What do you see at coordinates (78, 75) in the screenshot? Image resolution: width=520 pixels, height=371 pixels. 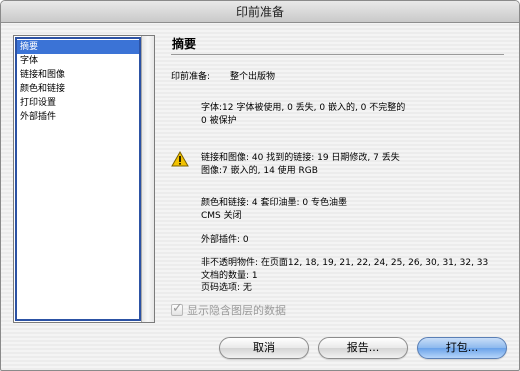 I see `sidebar-item-links-images: 链接和图像` at bounding box center [78, 75].